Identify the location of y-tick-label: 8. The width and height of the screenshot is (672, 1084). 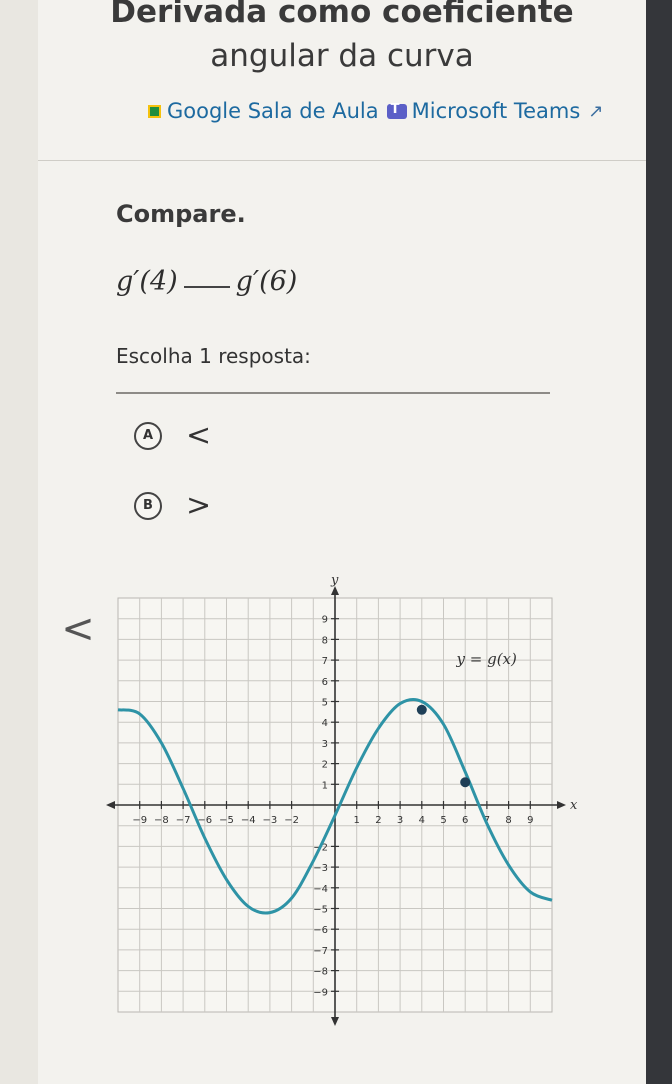
(325, 640).